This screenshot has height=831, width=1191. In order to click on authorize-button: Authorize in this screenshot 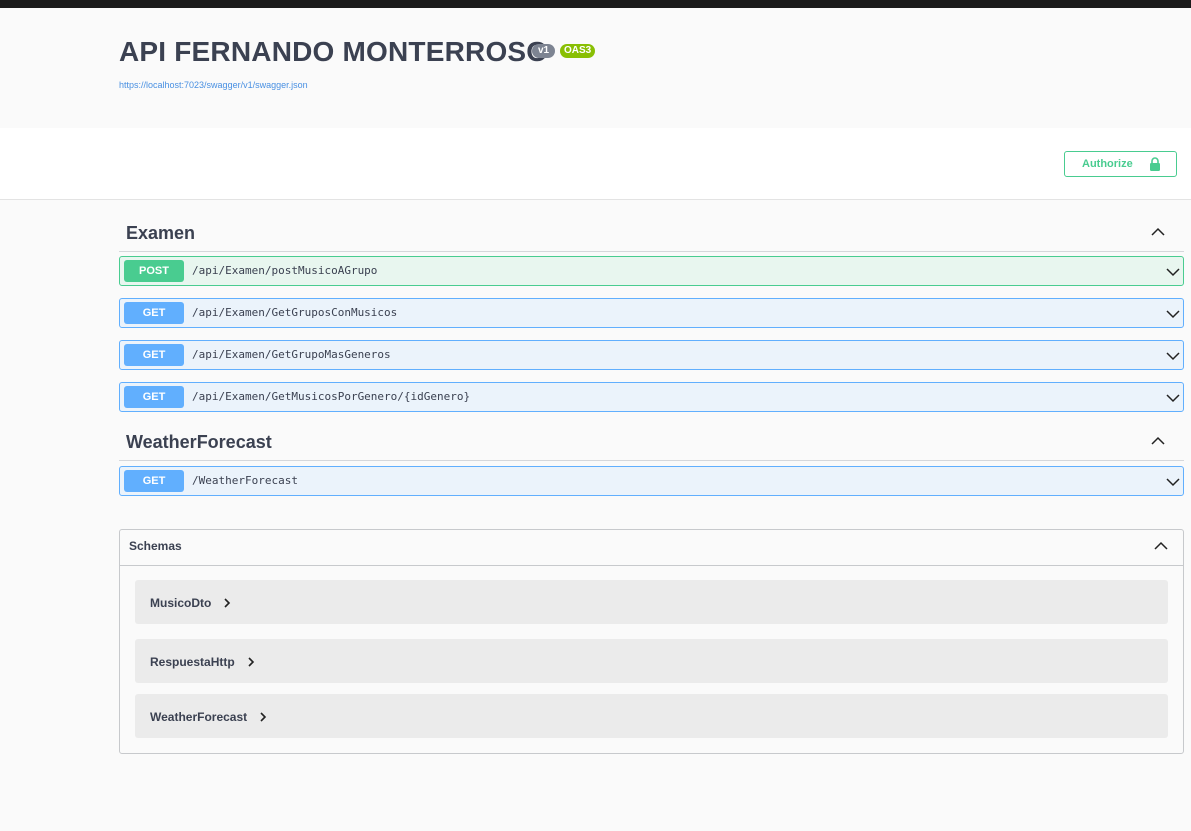, I will do `click(1120, 164)`.